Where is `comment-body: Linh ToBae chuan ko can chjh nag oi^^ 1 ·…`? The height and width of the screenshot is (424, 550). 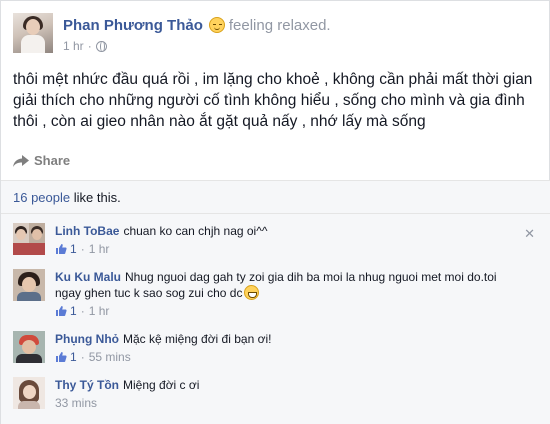 comment-body: Linh ToBae chuan ko can chjh nag oi^^ 1 ·… is located at coordinates (290, 240).